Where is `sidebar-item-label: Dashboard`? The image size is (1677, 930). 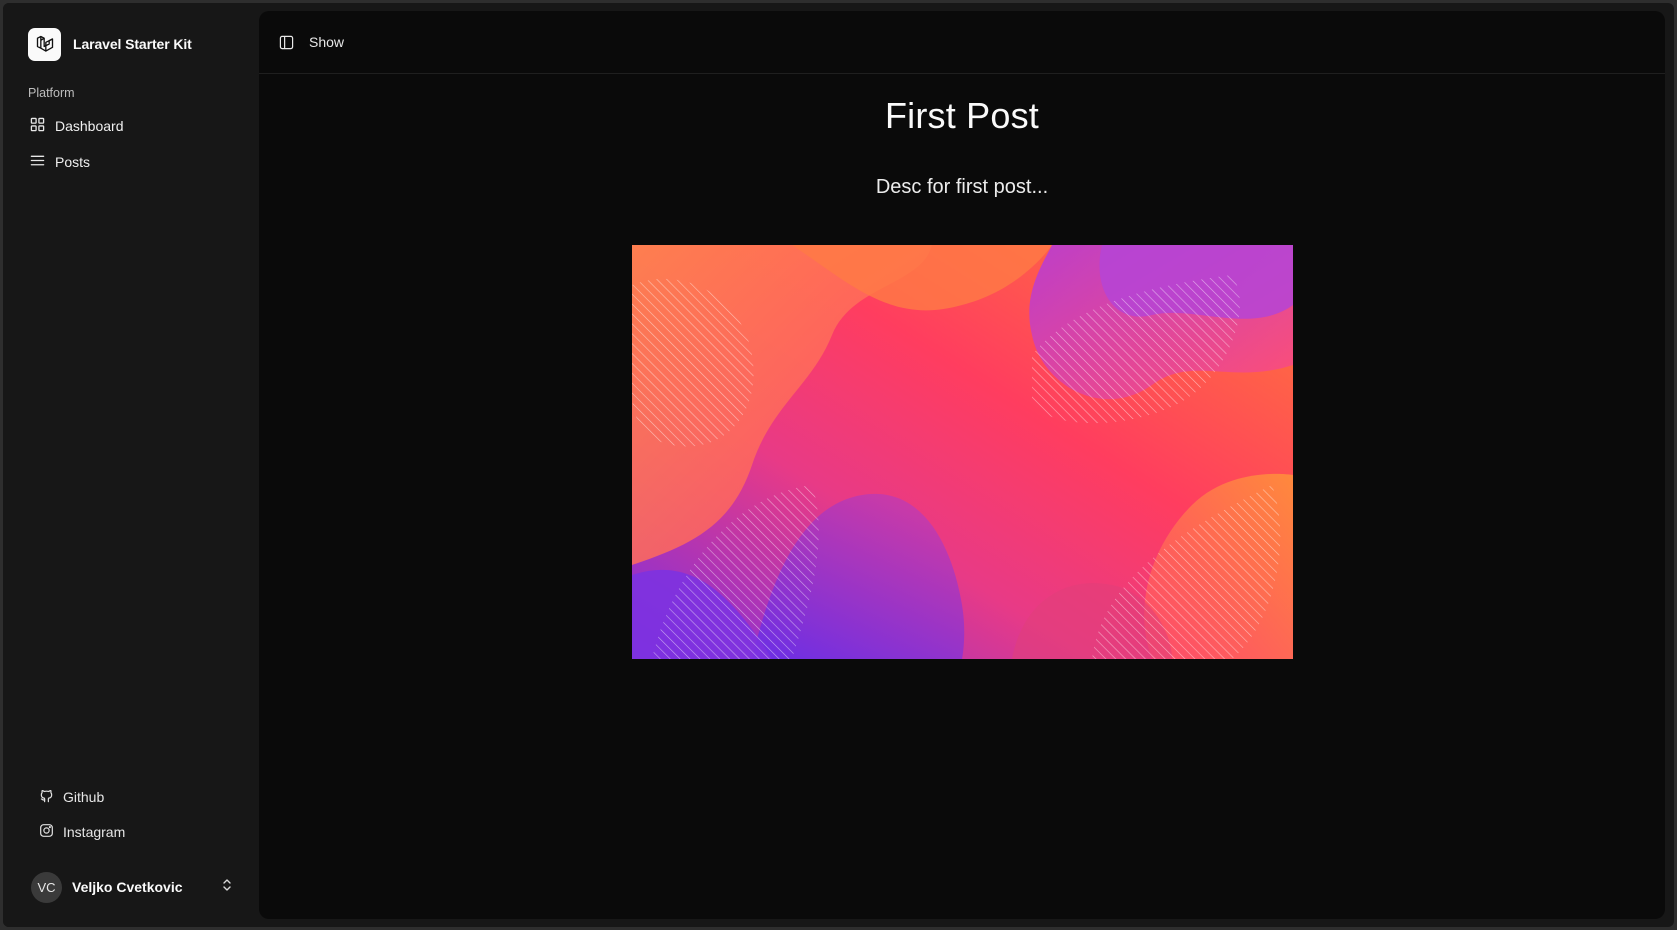
sidebar-item-label: Dashboard is located at coordinates (89, 126).